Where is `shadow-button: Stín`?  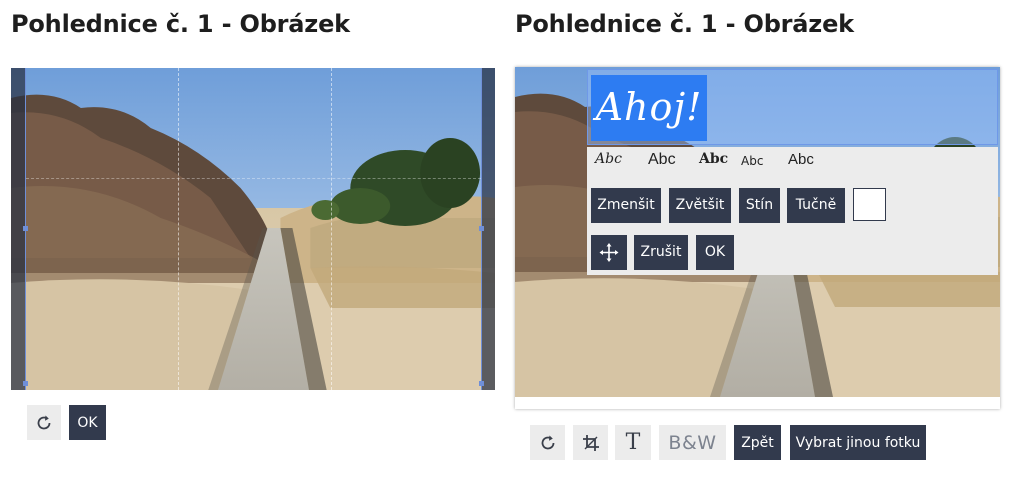
shadow-button: Stín is located at coordinates (759, 205).